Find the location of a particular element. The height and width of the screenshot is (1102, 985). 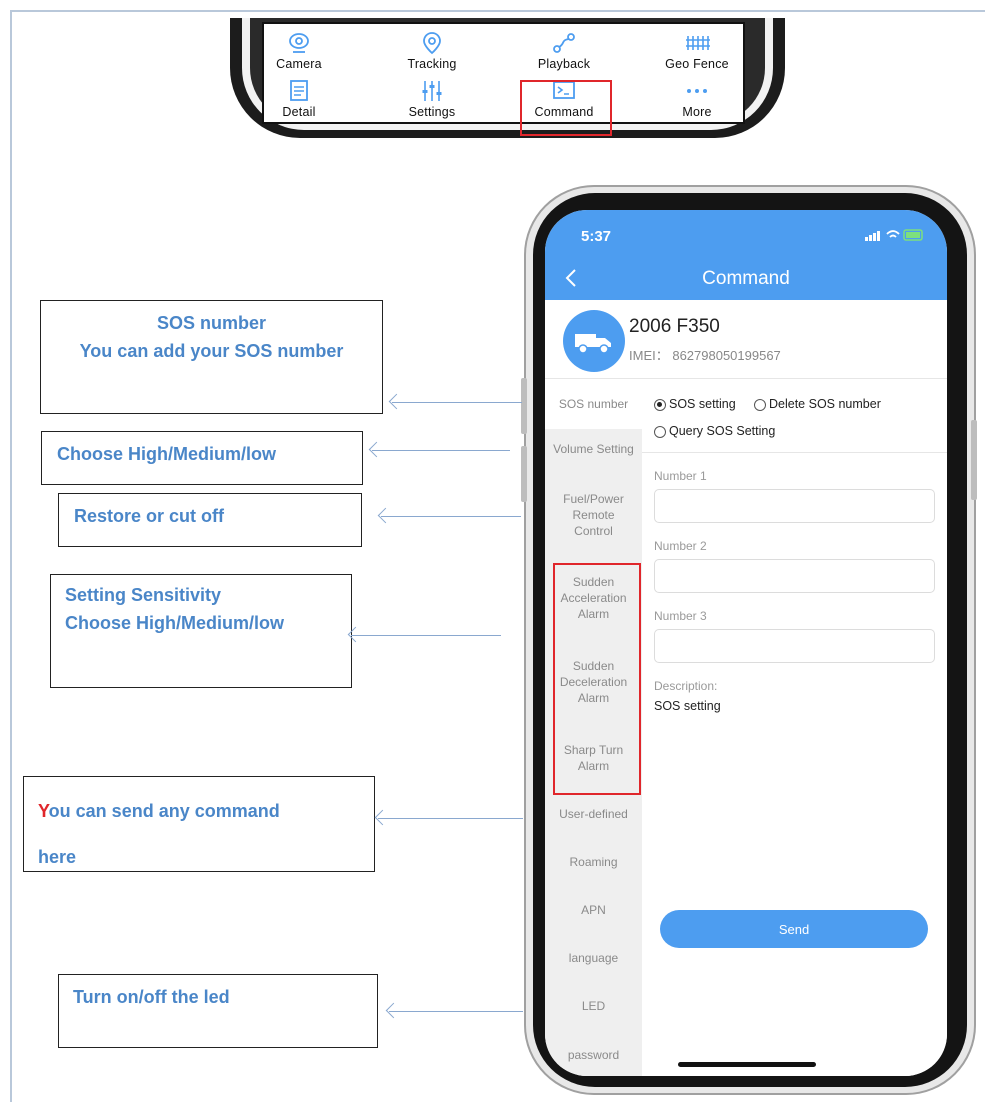

number1-label: Number 1 is located at coordinates (680, 476).